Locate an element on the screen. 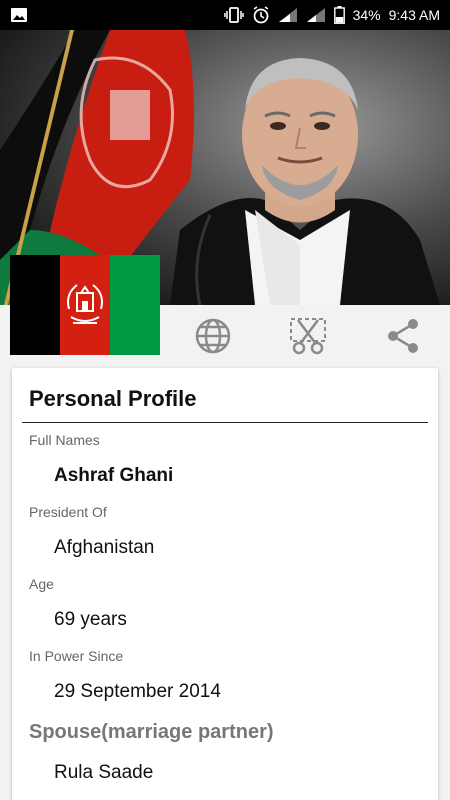  vibrate-icon is located at coordinates (233, 15).